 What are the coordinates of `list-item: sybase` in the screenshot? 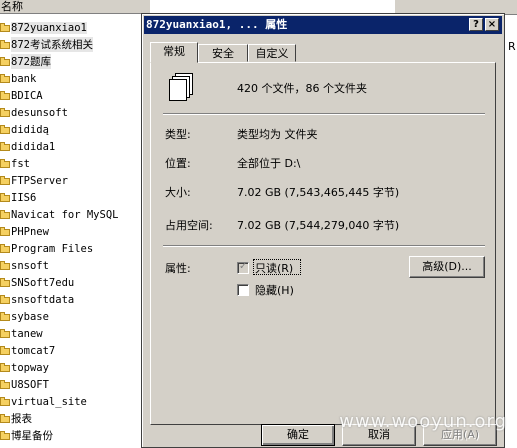 It's located at (75, 316).